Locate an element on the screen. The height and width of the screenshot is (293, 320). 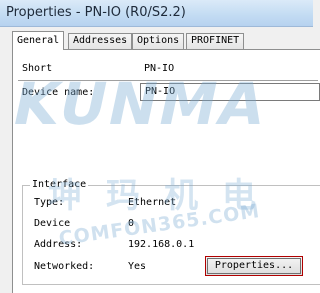
networked-value: Yes is located at coordinates (137, 266).